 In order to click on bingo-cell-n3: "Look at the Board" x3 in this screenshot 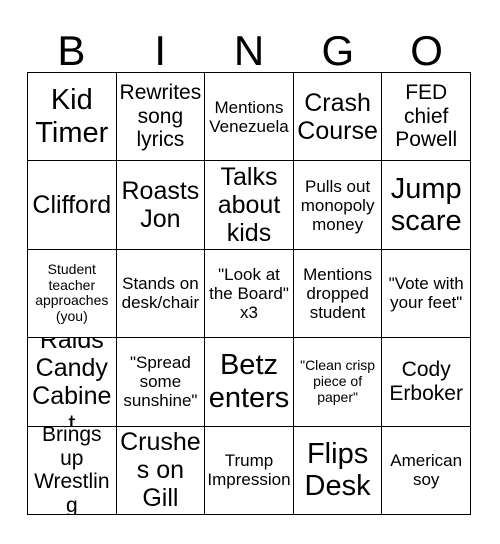, I will do `click(249, 294)`.